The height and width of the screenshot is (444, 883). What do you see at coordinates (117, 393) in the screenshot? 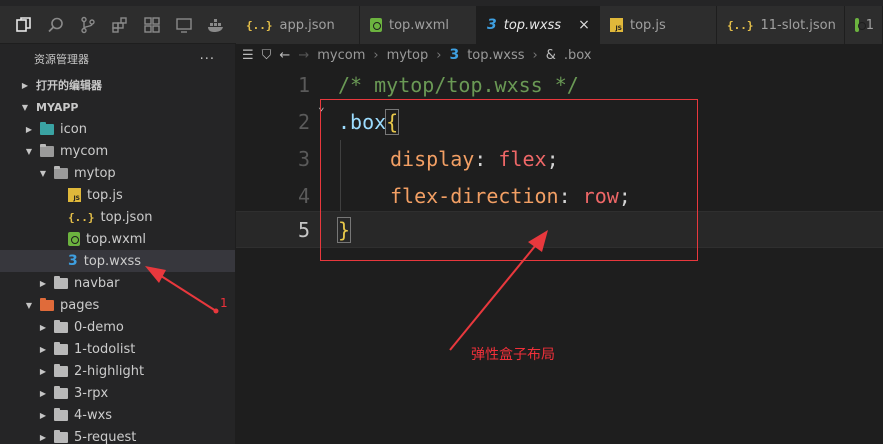
I see `tree-item: ▶ 3-rpx` at bounding box center [117, 393].